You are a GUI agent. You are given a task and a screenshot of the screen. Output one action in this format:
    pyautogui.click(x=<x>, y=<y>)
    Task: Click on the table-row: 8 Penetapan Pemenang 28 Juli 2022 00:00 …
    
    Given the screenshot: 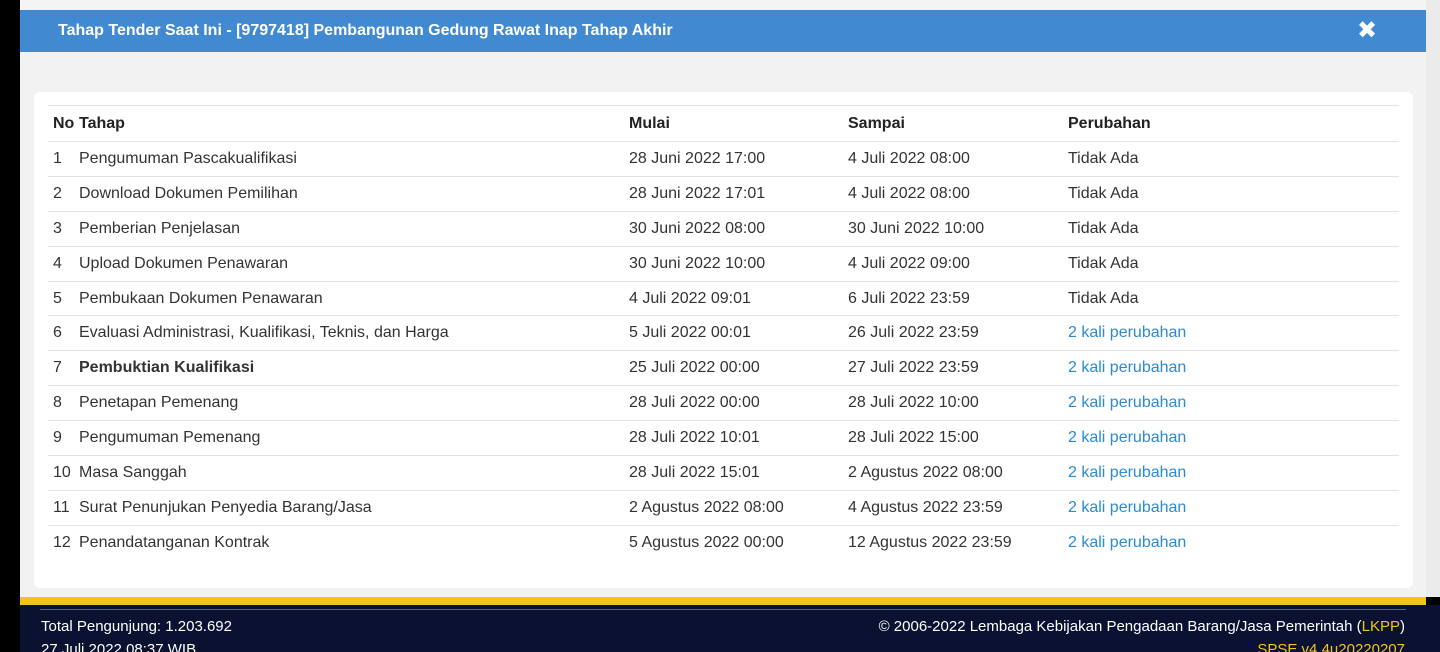 What is the action you would take?
    pyautogui.click(x=723, y=403)
    